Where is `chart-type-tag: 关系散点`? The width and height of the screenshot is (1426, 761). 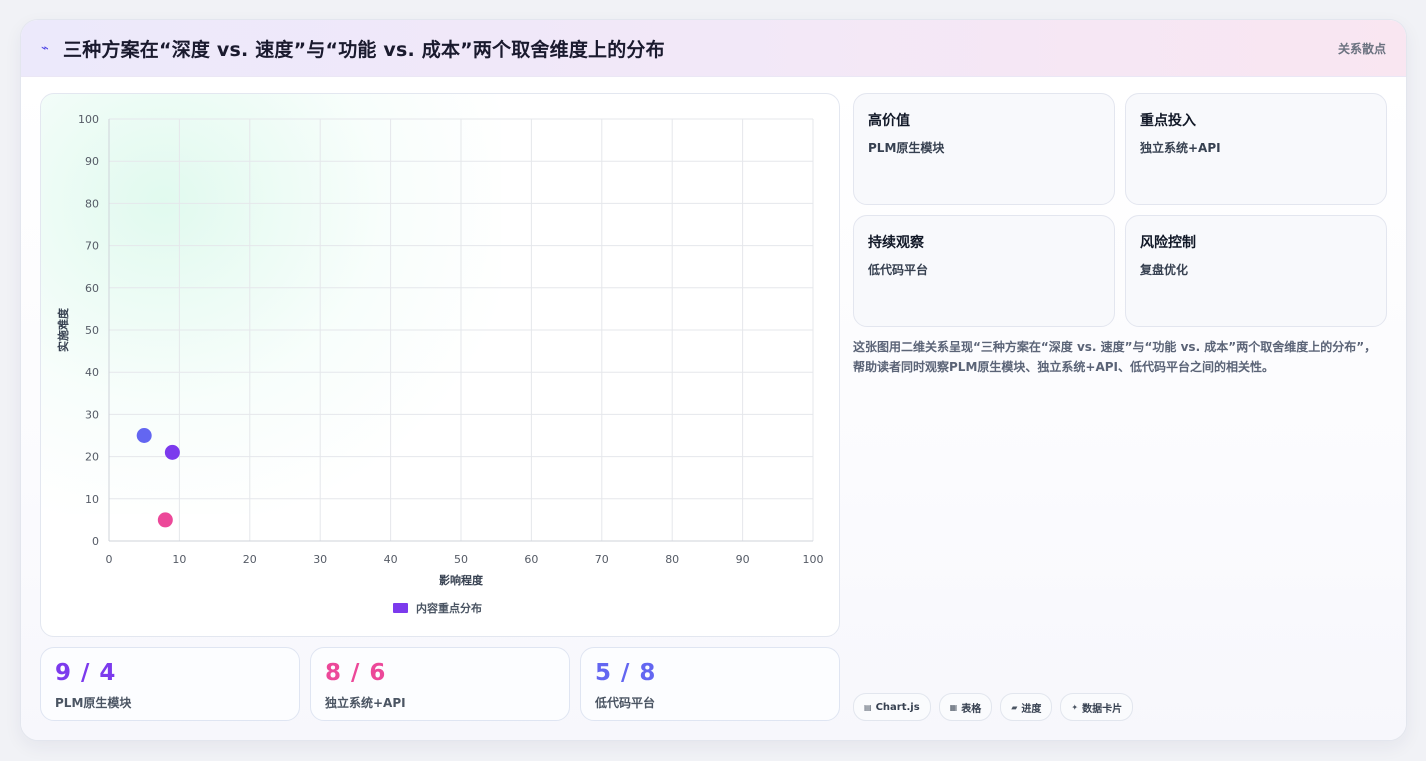
chart-type-tag: 关系散点 is located at coordinates (1361, 49).